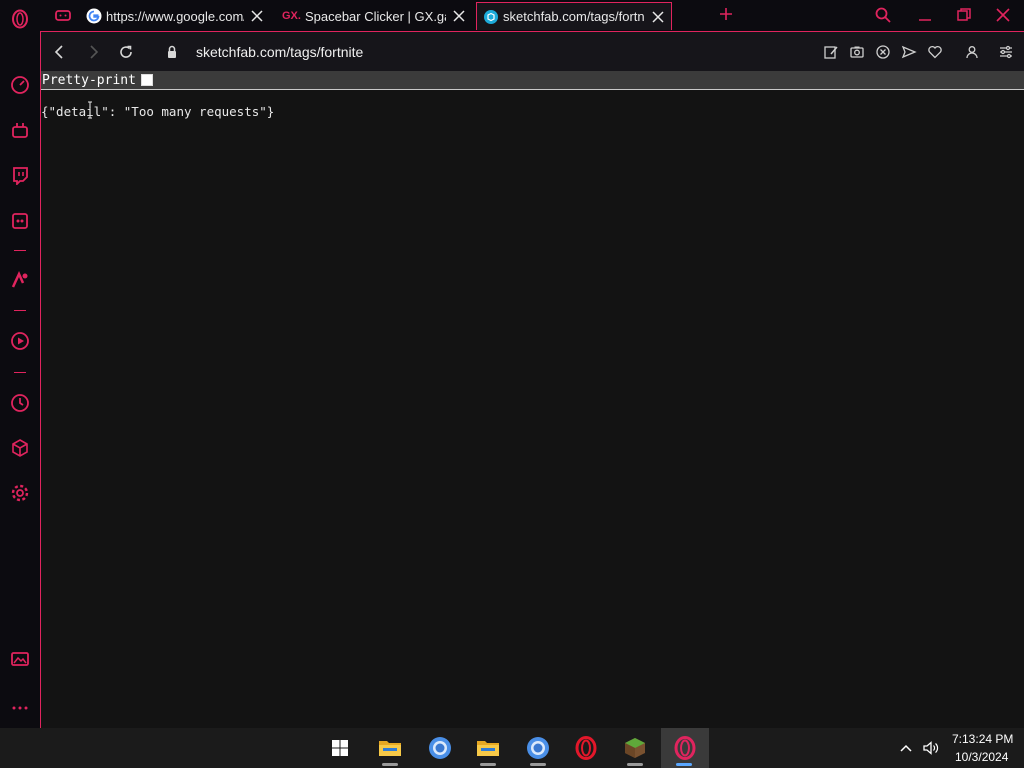 Image resolution: width=1024 pixels, height=768 pixels. Describe the element at coordinates (20, 708) in the screenshot. I see `more-icon` at that location.